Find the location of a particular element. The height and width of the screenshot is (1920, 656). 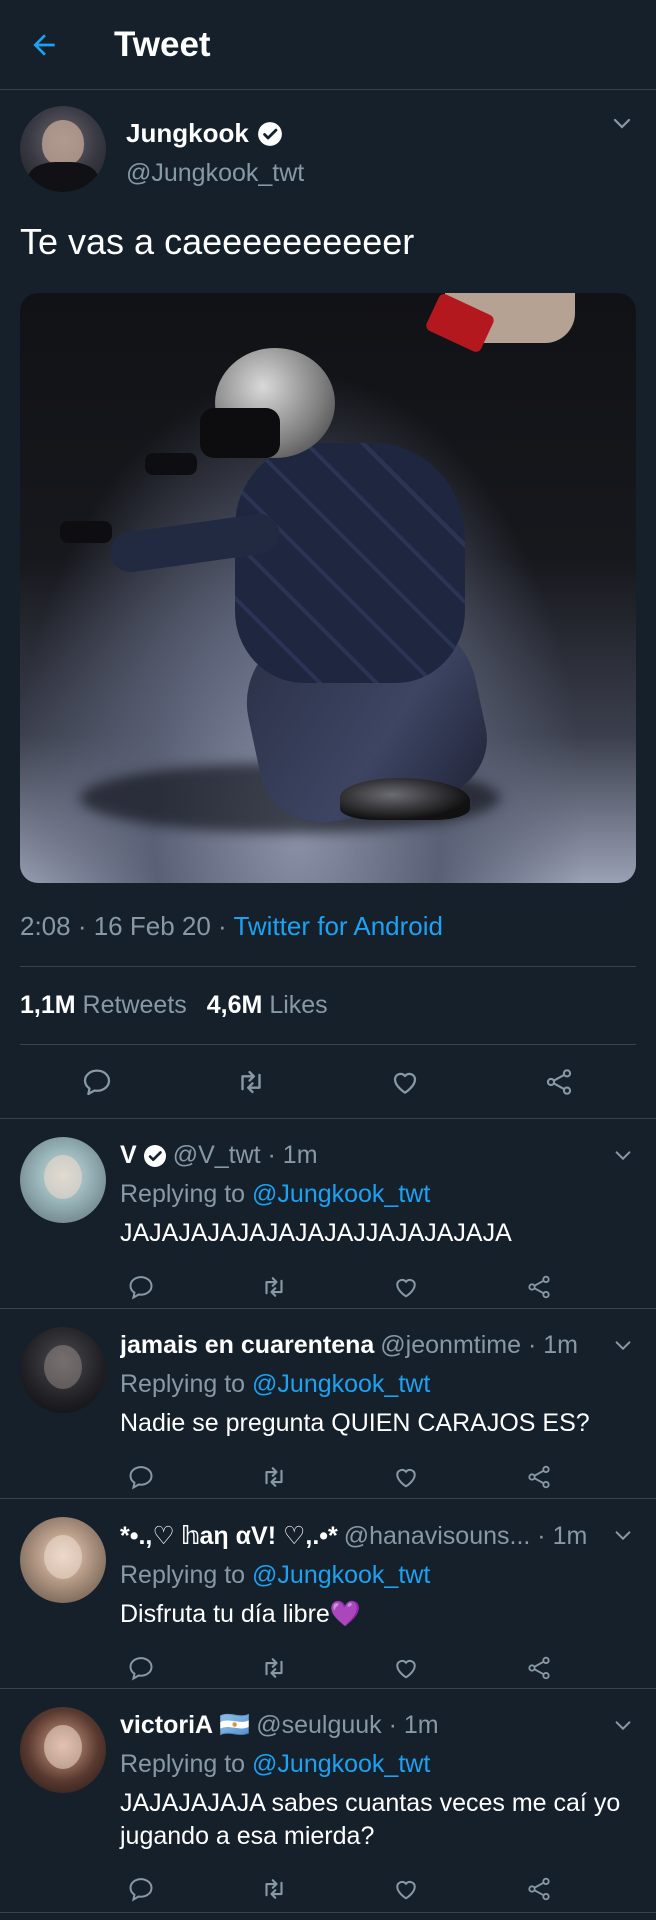

reply-author-name: V is located at coordinates (128, 1155).